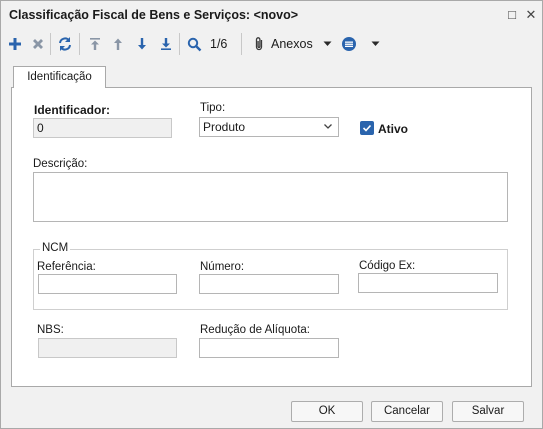 Image resolution: width=543 pixels, height=429 pixels. Describe the element at coordinates (107, 348) in the screenshot. I see `nbs-field` at that location.